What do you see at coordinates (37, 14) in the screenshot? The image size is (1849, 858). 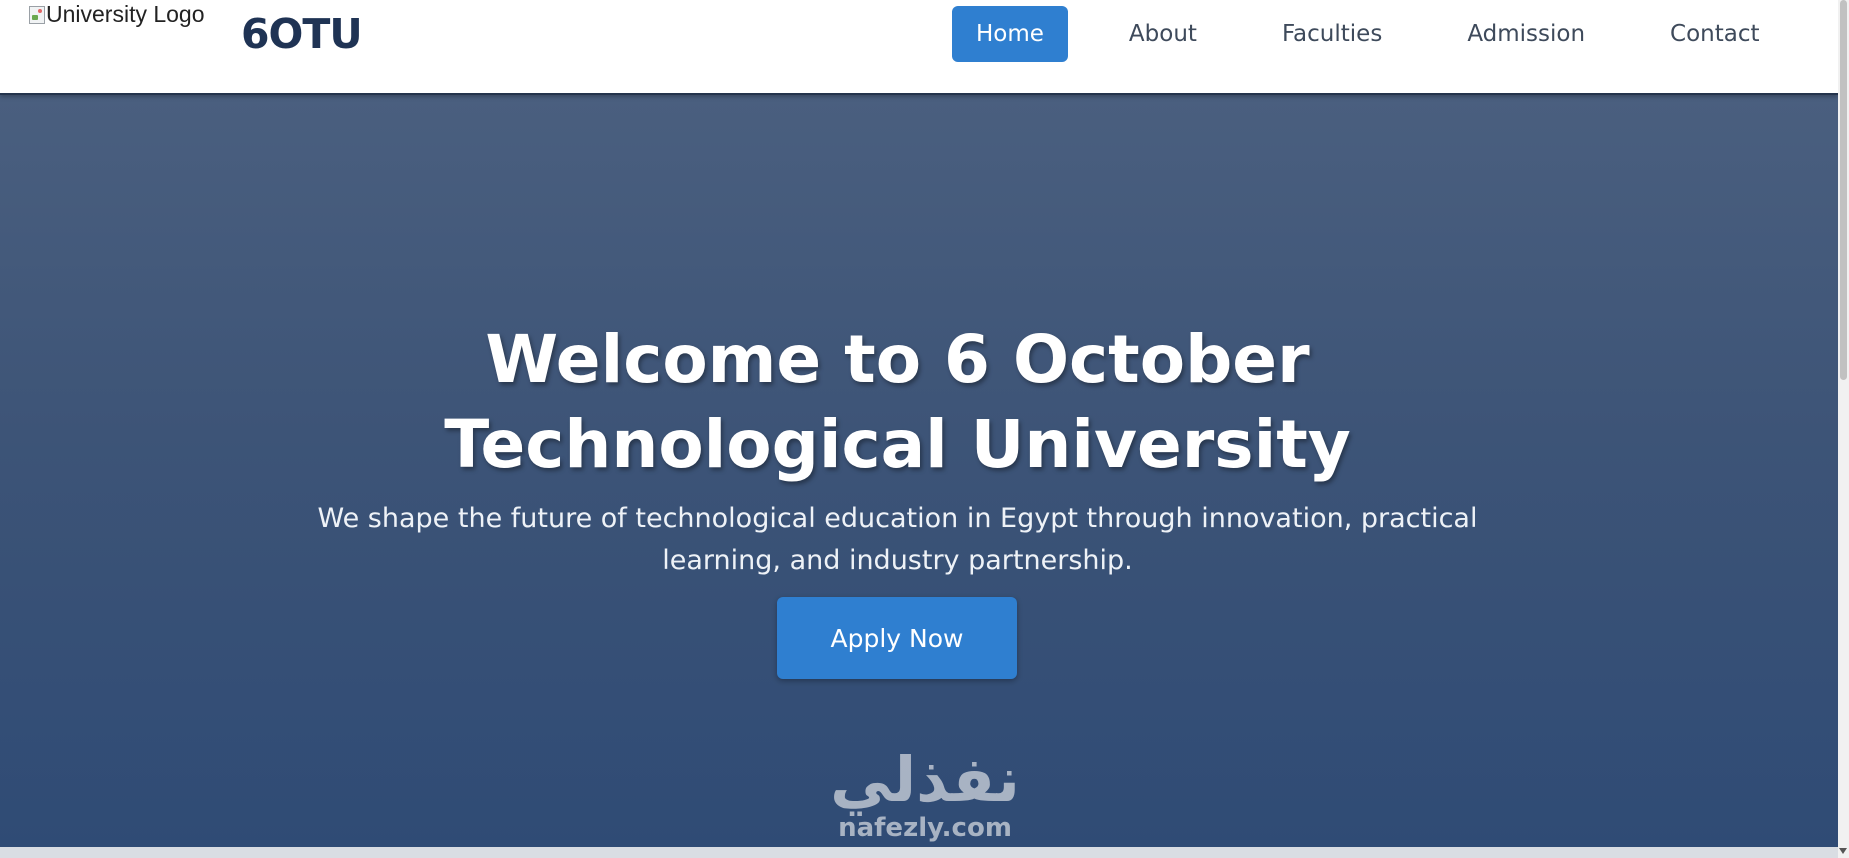 I see `broken-image-icon` at bounding box center [37, 14].